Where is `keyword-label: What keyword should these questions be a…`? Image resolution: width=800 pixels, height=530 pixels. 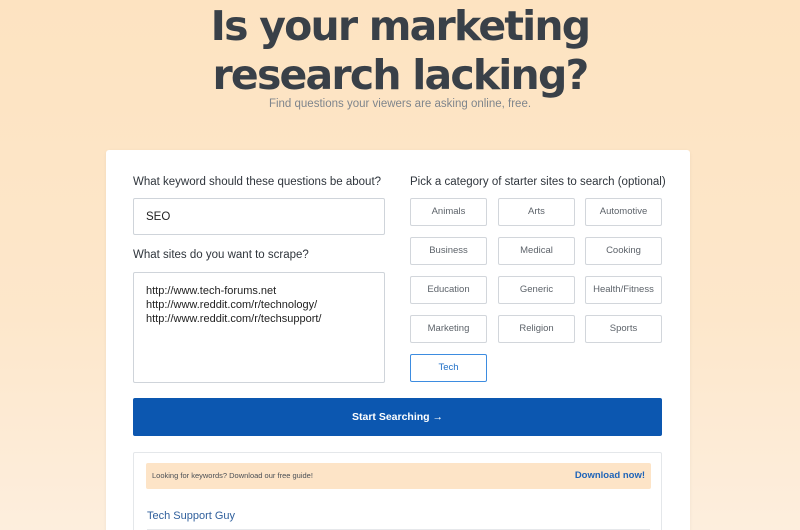 keyword-label: What keyword should these questions be a… is located at coordinates (257, 182).